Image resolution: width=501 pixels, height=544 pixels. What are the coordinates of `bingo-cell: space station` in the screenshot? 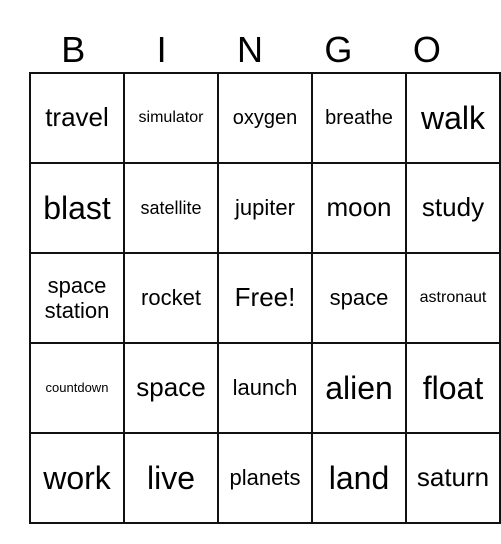 It's located at (77, 298).